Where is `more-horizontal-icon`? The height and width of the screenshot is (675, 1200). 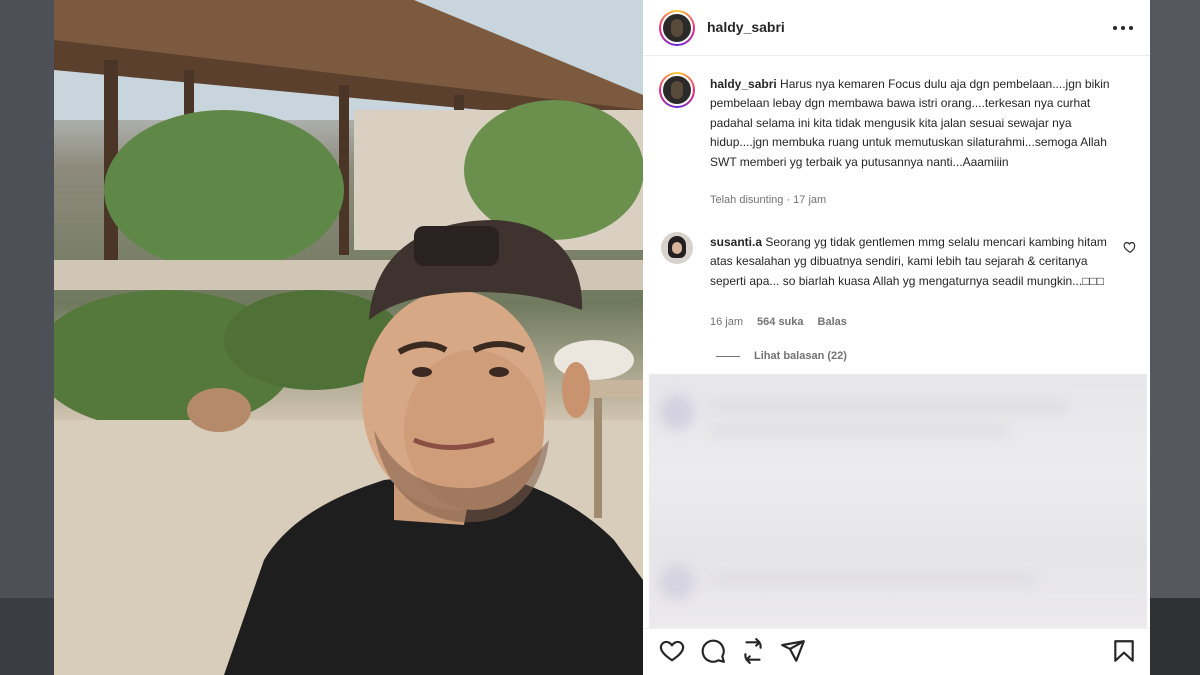
more-horizontal-icon is located at coordinates (1123, 28).